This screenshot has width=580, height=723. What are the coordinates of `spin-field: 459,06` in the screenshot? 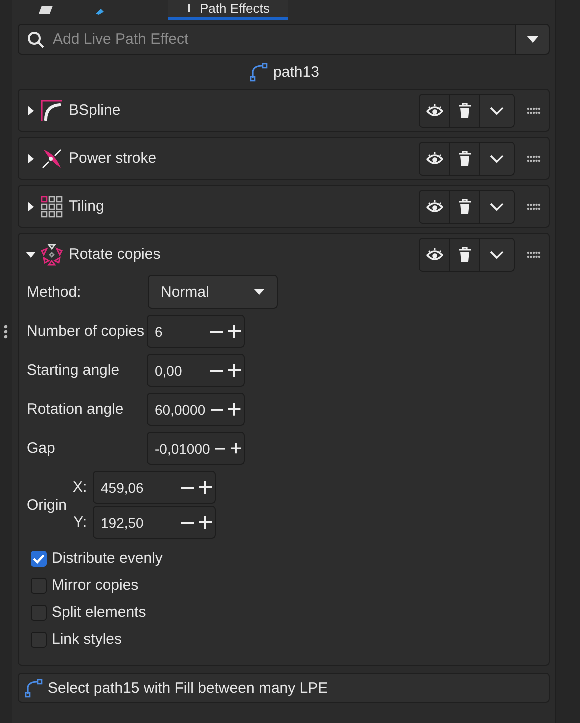 It's located at (154, 487).